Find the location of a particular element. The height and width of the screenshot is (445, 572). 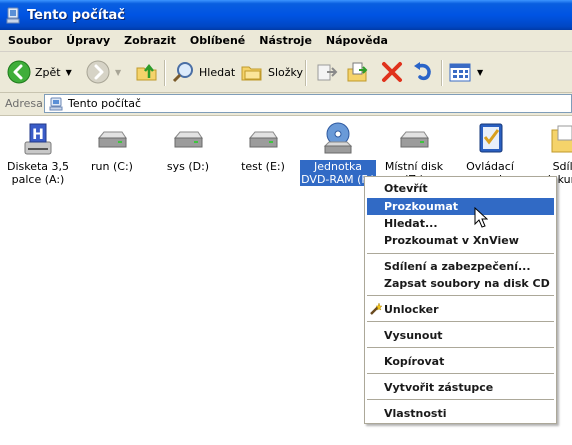

ctx-properties: Vlastnosti is located at coordinates (460, 413).